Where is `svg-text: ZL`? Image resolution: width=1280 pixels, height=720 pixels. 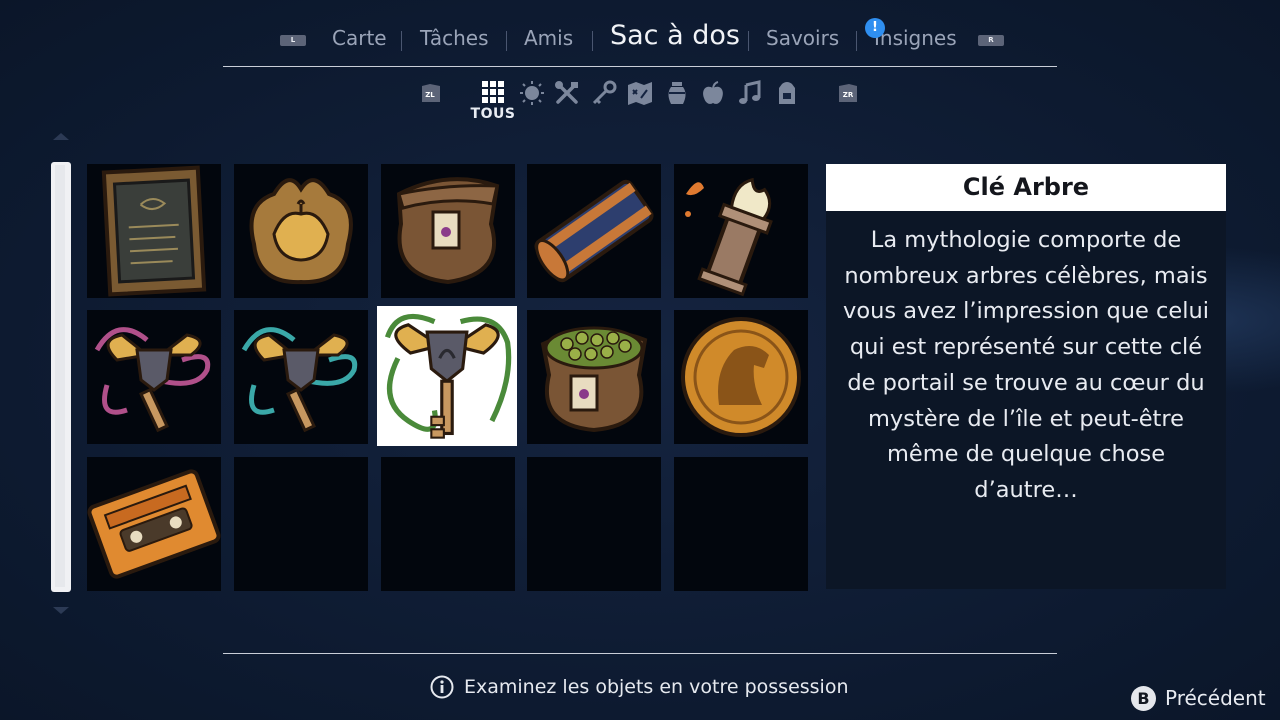 svg-text: ZL is located at coordinates (430, 95).